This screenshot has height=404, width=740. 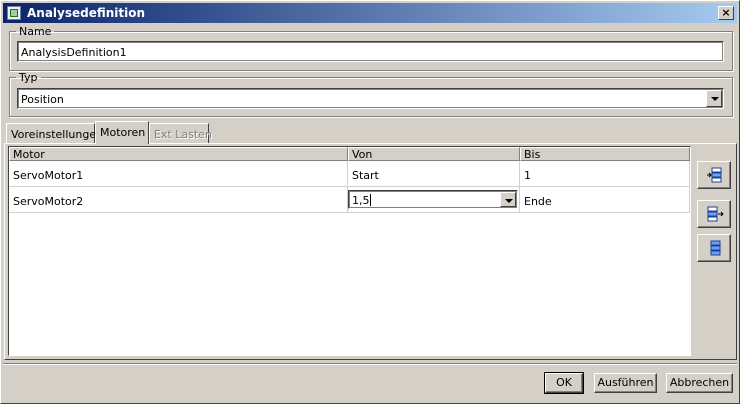 I want to click on column-header-bis: Bis, so click(x=605, y=154).